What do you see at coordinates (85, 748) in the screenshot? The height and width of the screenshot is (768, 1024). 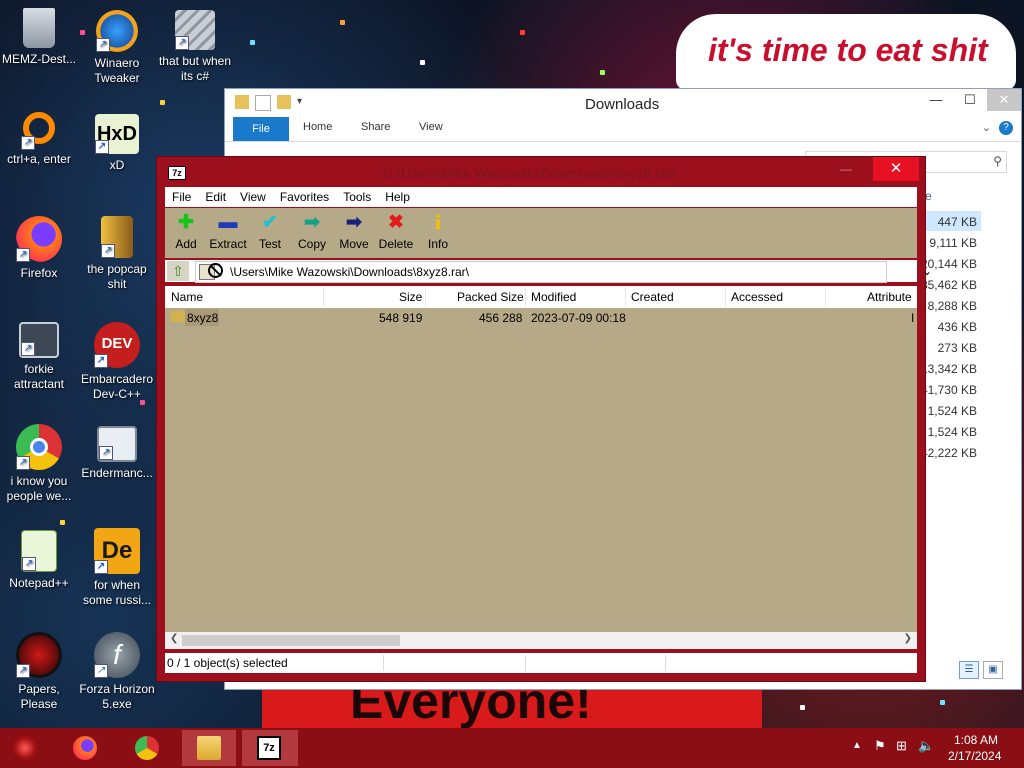 I see `taskbar-firefox` at bounding box center [85, 748].